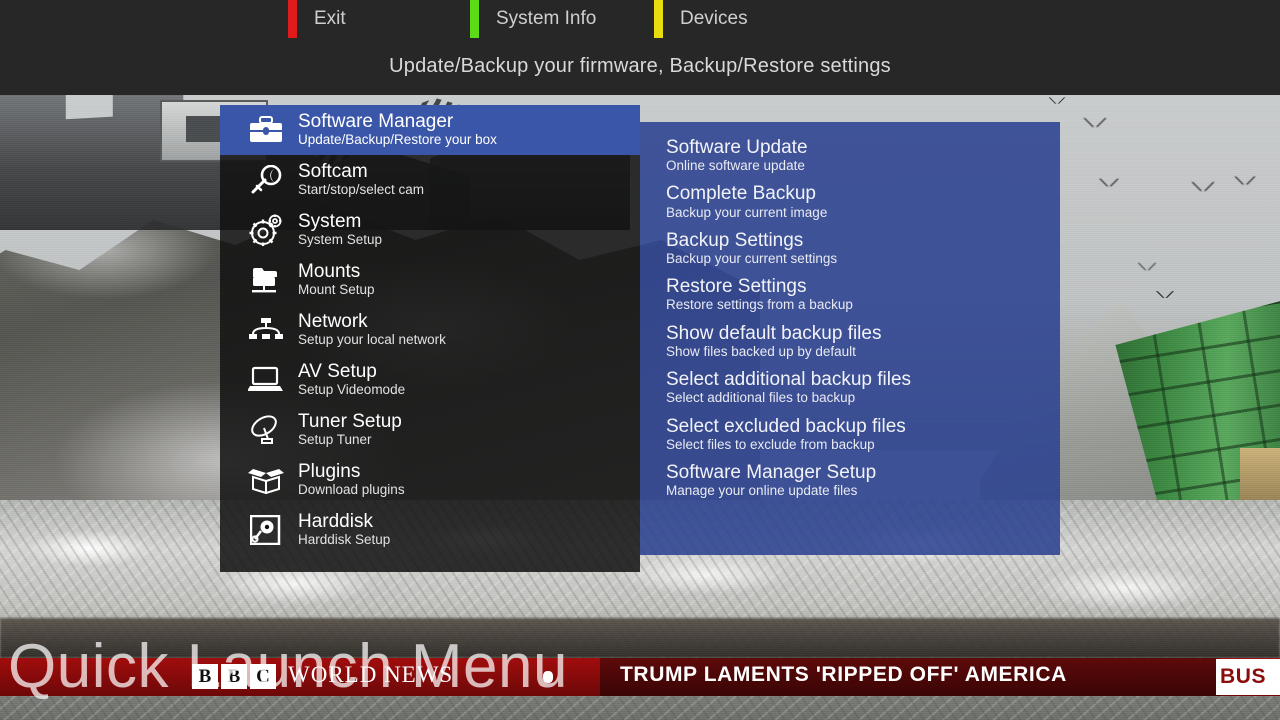  Describe the element at coordinates (546, 18) in the screenshot. I see `color-key-system-info-label: System Info` at that location.